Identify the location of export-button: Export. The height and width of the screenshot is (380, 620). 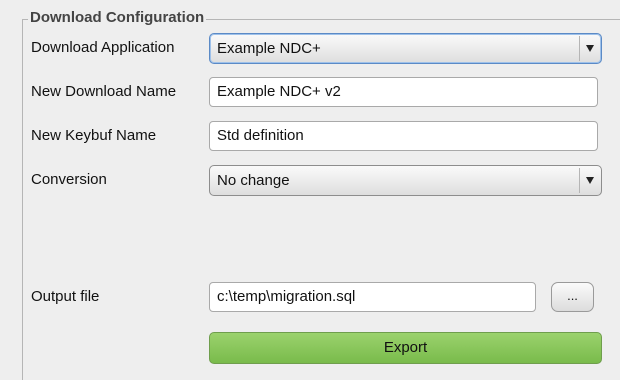
(405, 348).